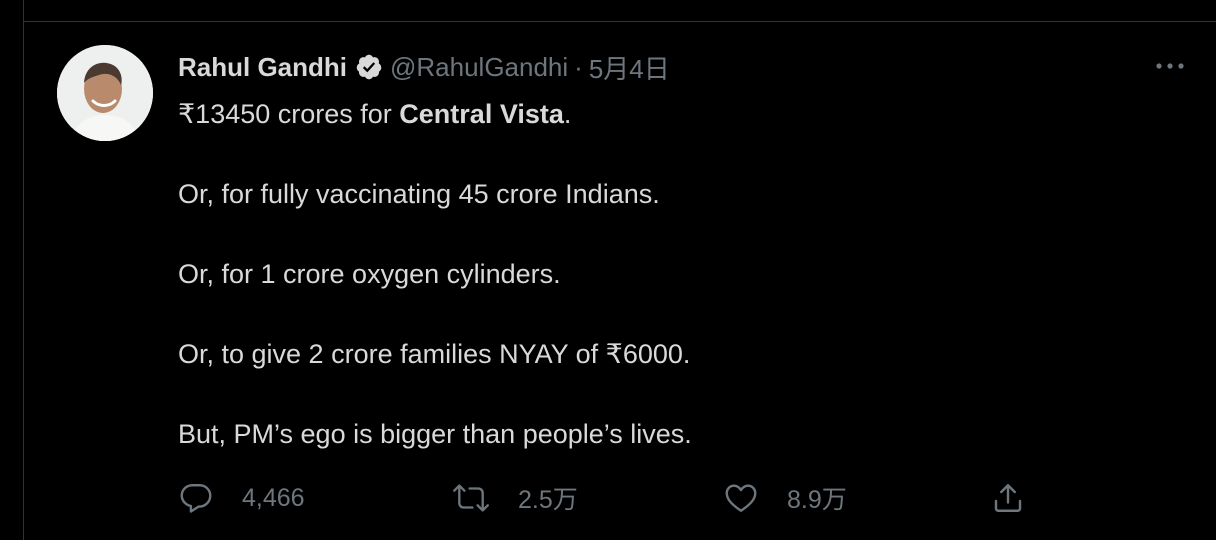 The height and width of the screenshot is (540, 1216). I want to click on avatar-photo, so click(105, 93).